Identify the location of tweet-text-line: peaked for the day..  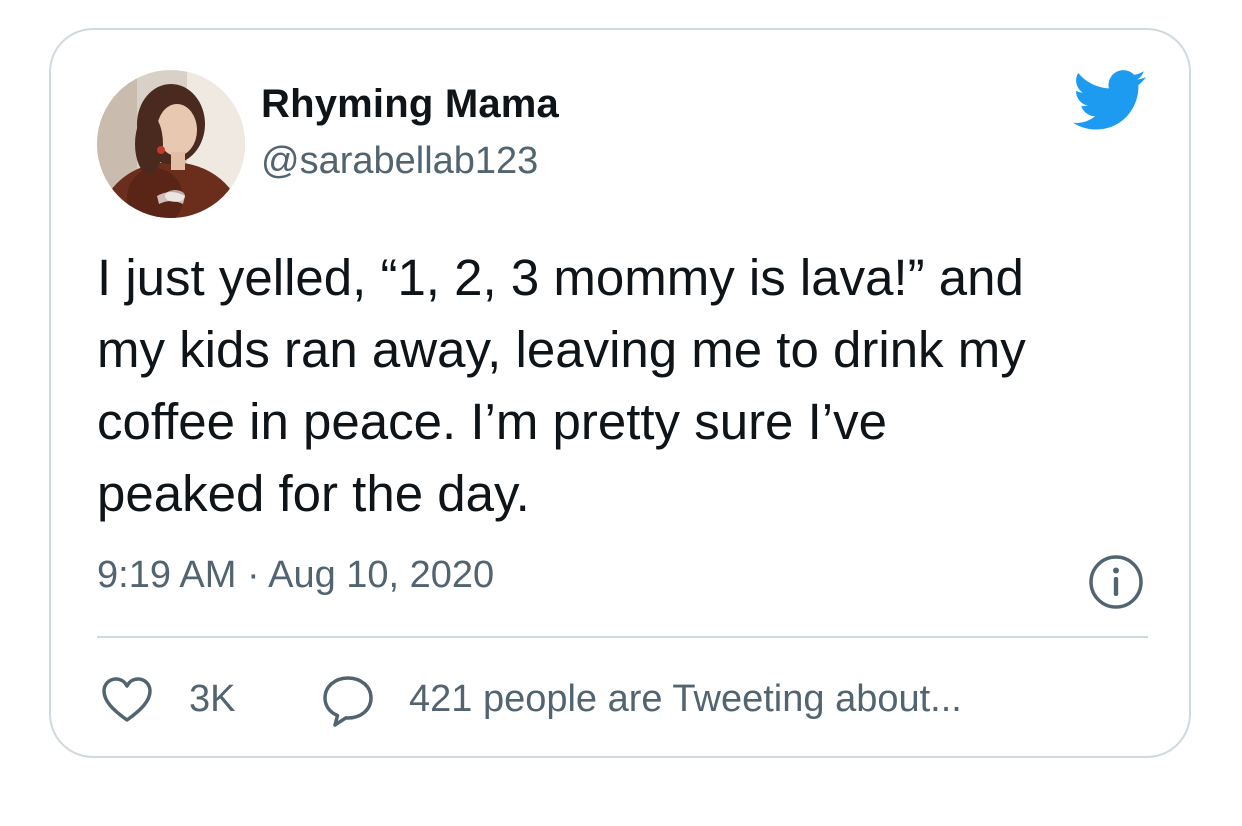
(313, 493).